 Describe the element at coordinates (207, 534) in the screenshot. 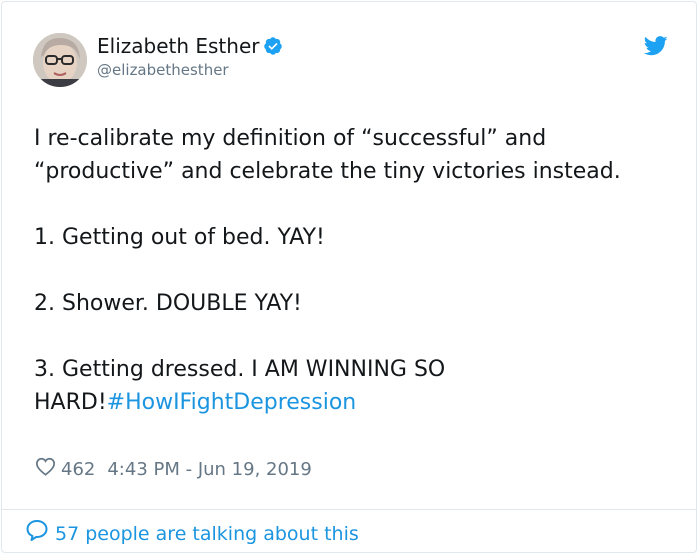

I see `conversation-label: 57 people are talking about this` at that location.